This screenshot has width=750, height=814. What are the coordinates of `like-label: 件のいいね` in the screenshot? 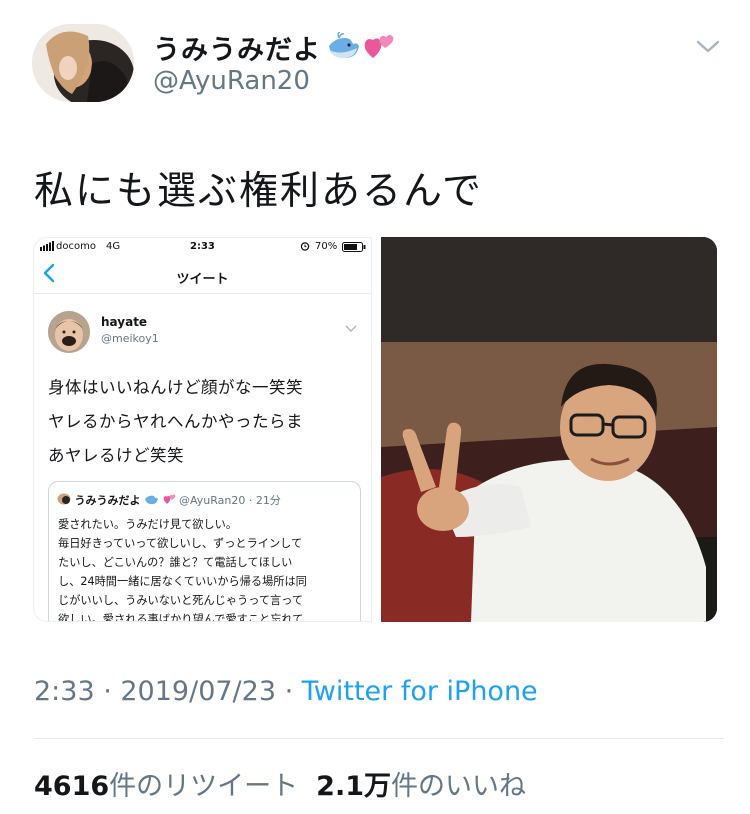 It's located at (458, 786).